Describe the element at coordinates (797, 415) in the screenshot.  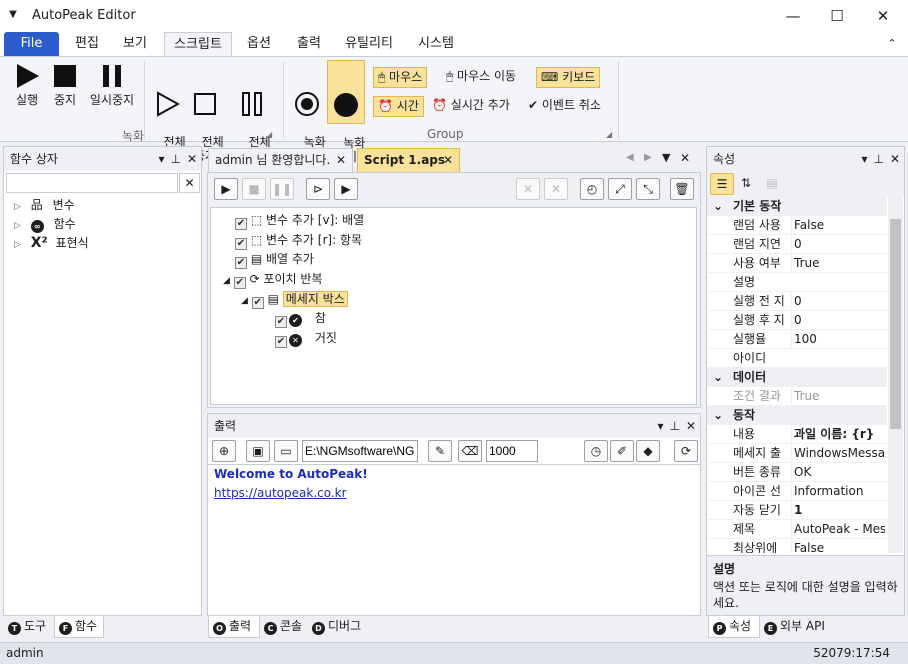
I see `category-action: ⌄ 동작` at that location.